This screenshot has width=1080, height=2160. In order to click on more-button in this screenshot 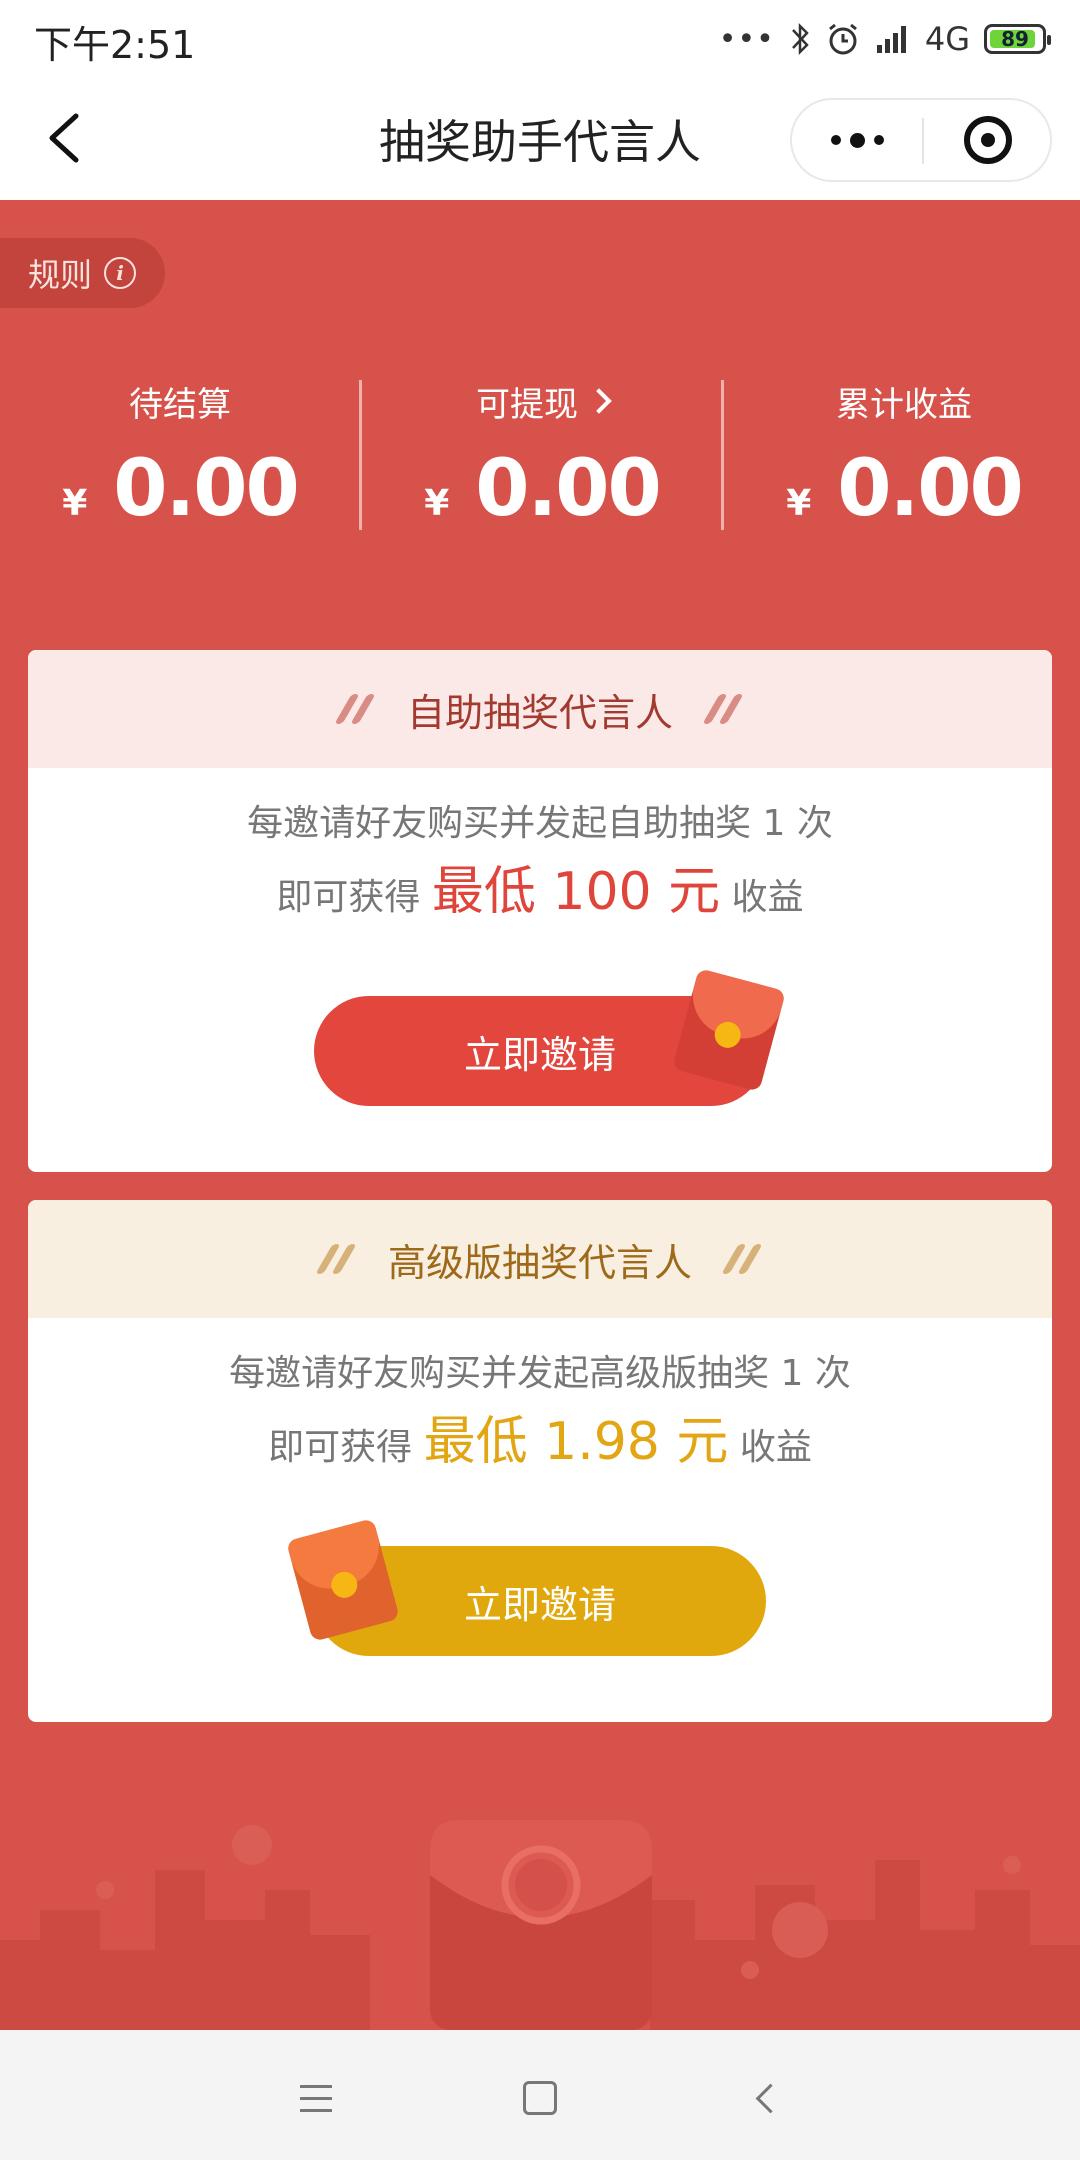, I will do `click(857, 140)`.